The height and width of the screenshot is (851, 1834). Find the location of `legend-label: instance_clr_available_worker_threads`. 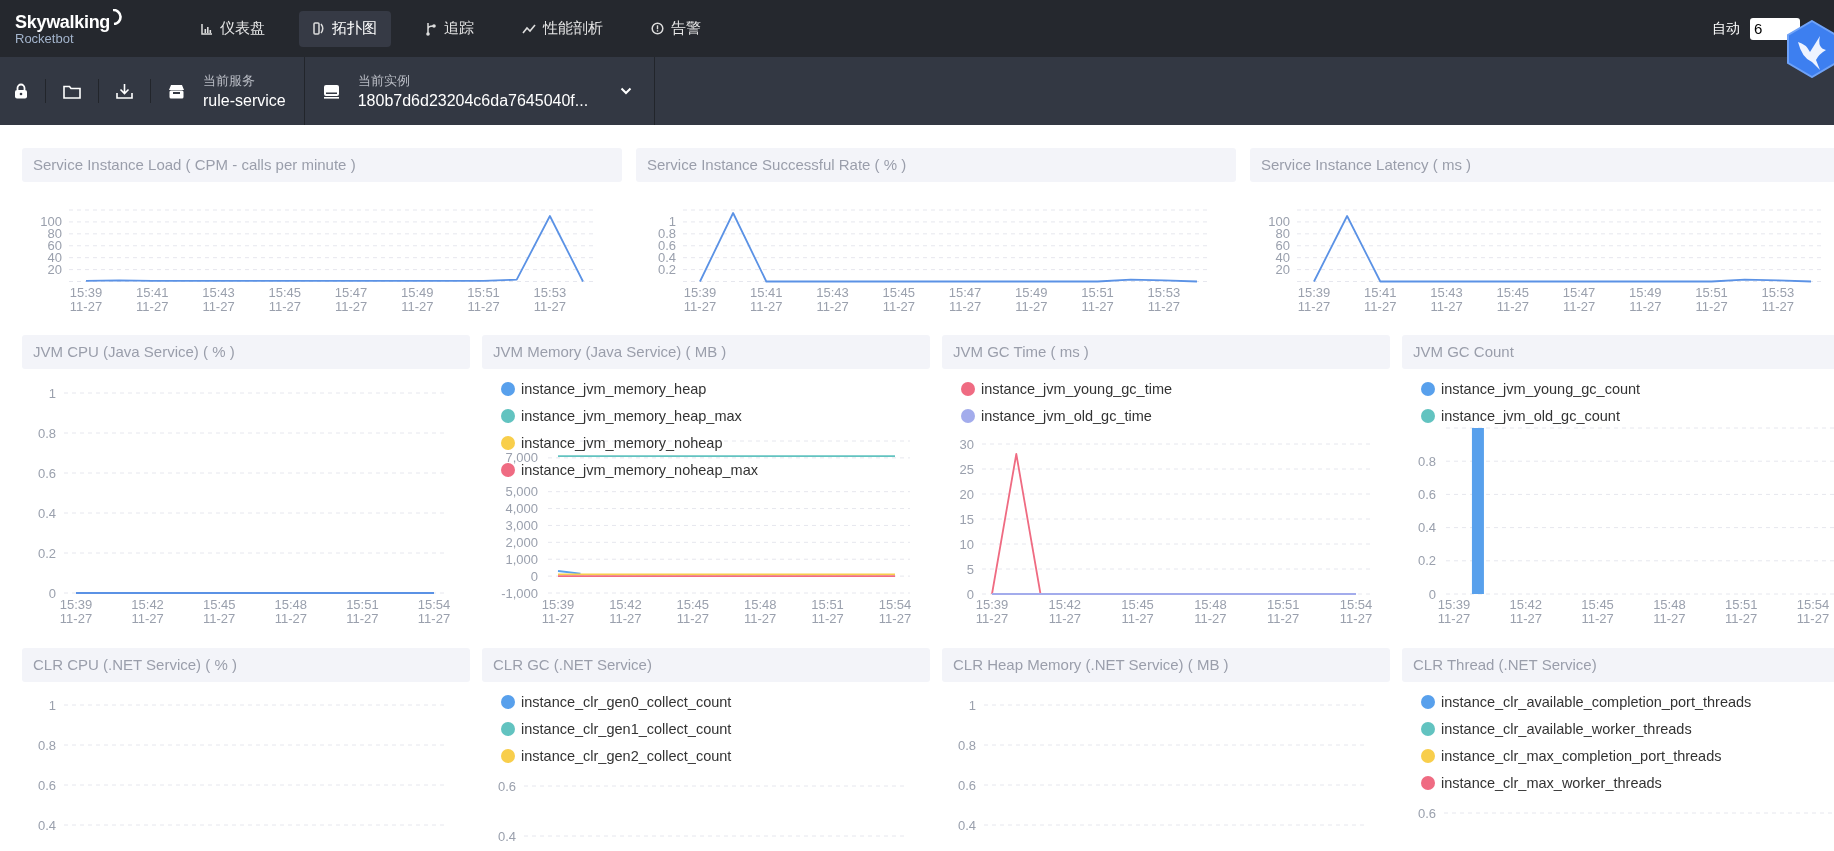

legend-label: instance_clr_available_worker_threads is located at coordinates (1566, 729).